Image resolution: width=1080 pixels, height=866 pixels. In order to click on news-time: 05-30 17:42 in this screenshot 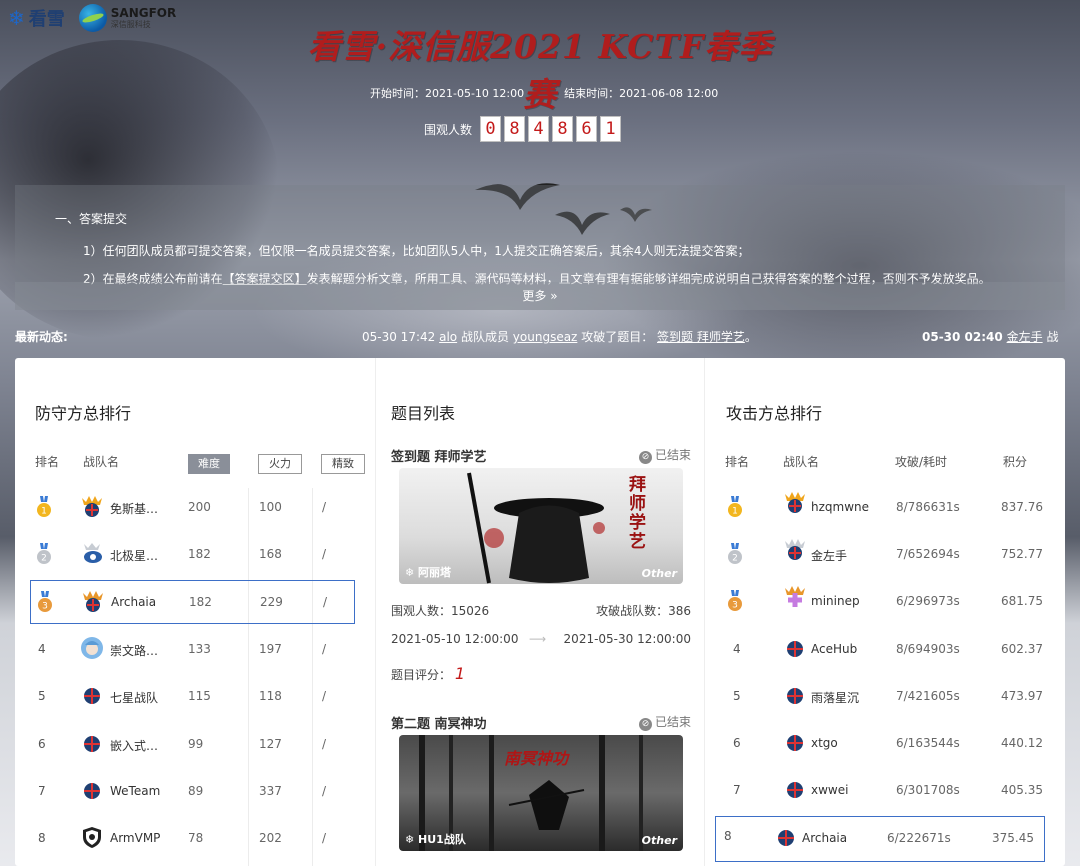, I will do `click(399, 337)`.